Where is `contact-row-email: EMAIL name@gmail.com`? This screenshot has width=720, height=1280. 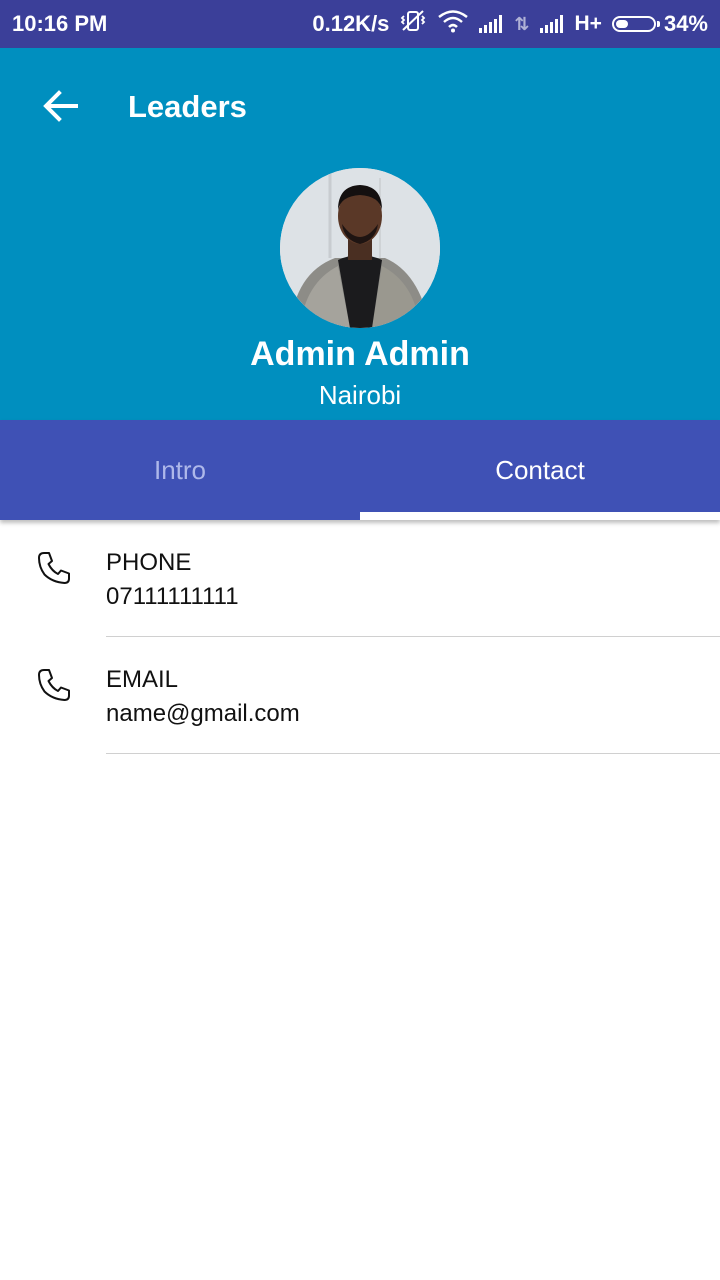 contact-row-email: EMAIL name@gmail.com is located at coordinates (360, 695).